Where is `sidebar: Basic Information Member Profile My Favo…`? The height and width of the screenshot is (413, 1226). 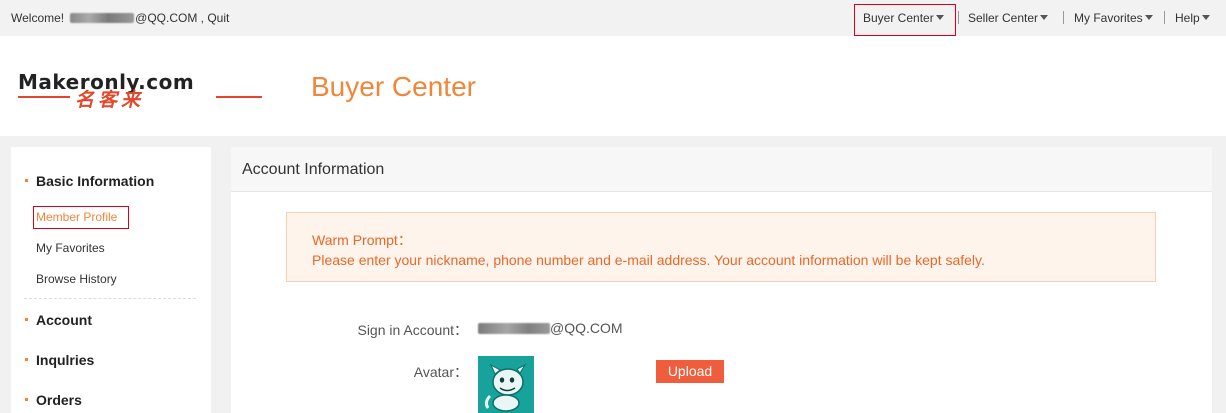 sidebar: Basic Information Member Profile My Favo… is located at coordinates (111, 280).